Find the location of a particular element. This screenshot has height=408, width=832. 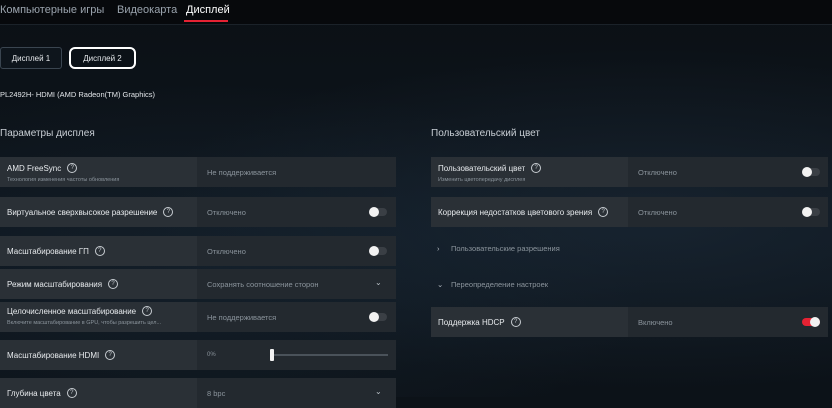

integer-scaling-toggle is located at coordinates (378, 317).